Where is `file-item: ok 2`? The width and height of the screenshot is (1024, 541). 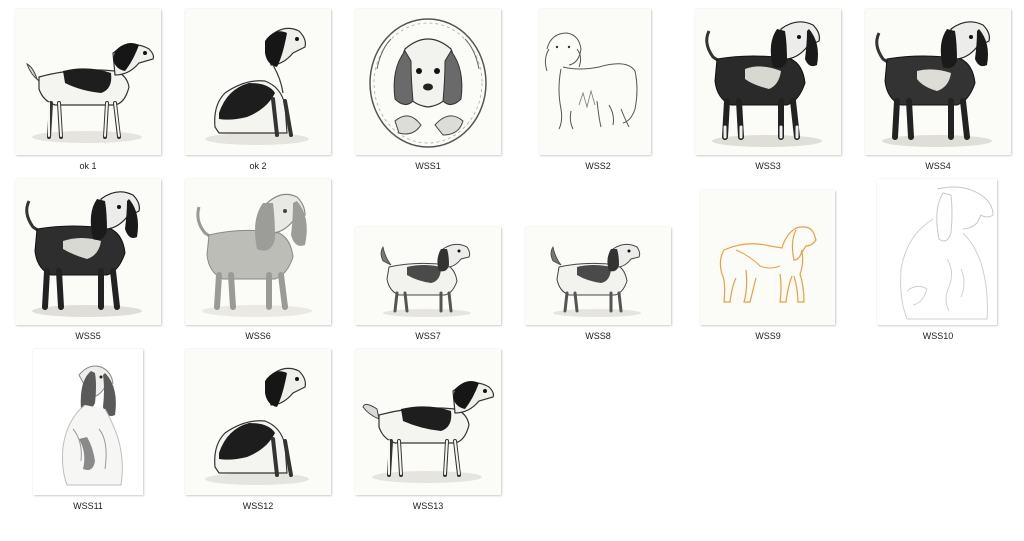 file-item: ok 2 is located at coordinates (258, 88).